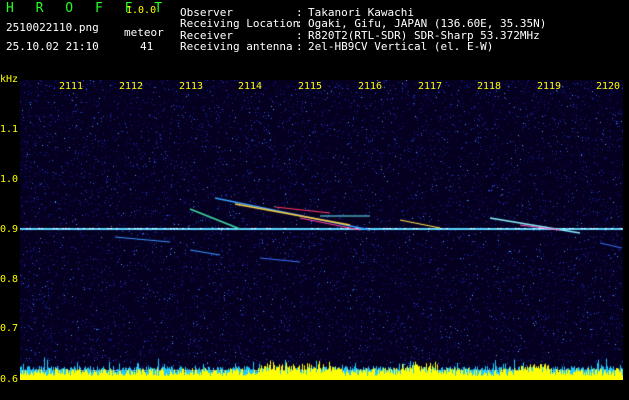 This screenshot has width=629, height=400. What do you see at coordinates (9, 379) in the screenshot?
I see `y-tick-label: 0.6` at bounding box center [9, 379].